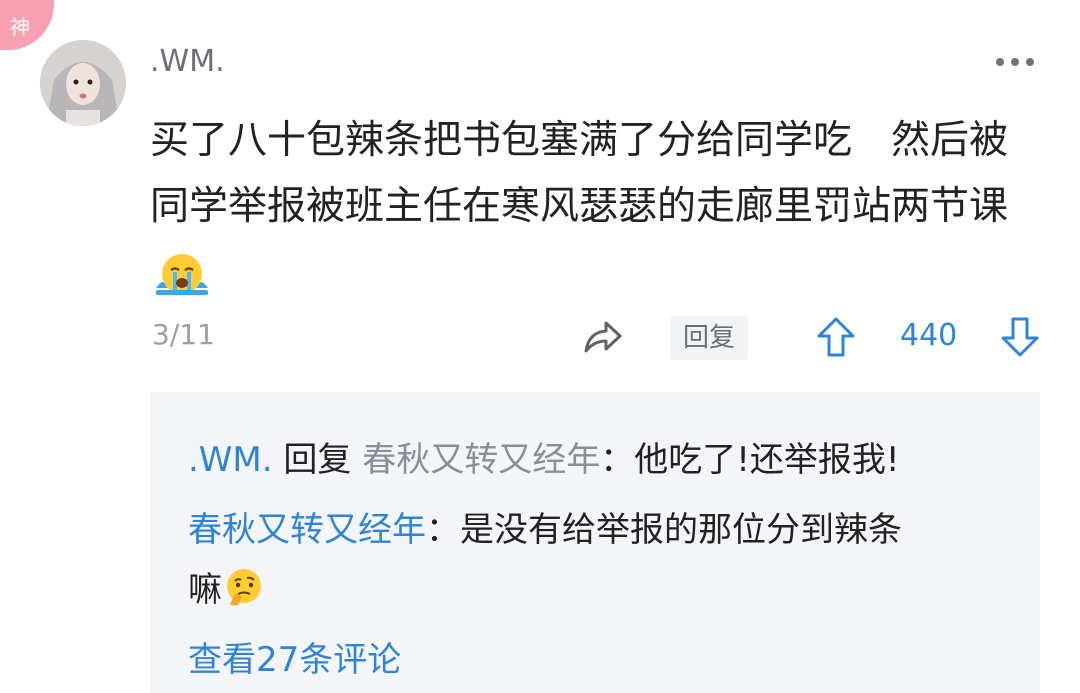 The width and height of the screenshot is (1080, 693). Describe the element at coordinates (929, 335) in the screenshot. I see `like-count: 440` at that location.